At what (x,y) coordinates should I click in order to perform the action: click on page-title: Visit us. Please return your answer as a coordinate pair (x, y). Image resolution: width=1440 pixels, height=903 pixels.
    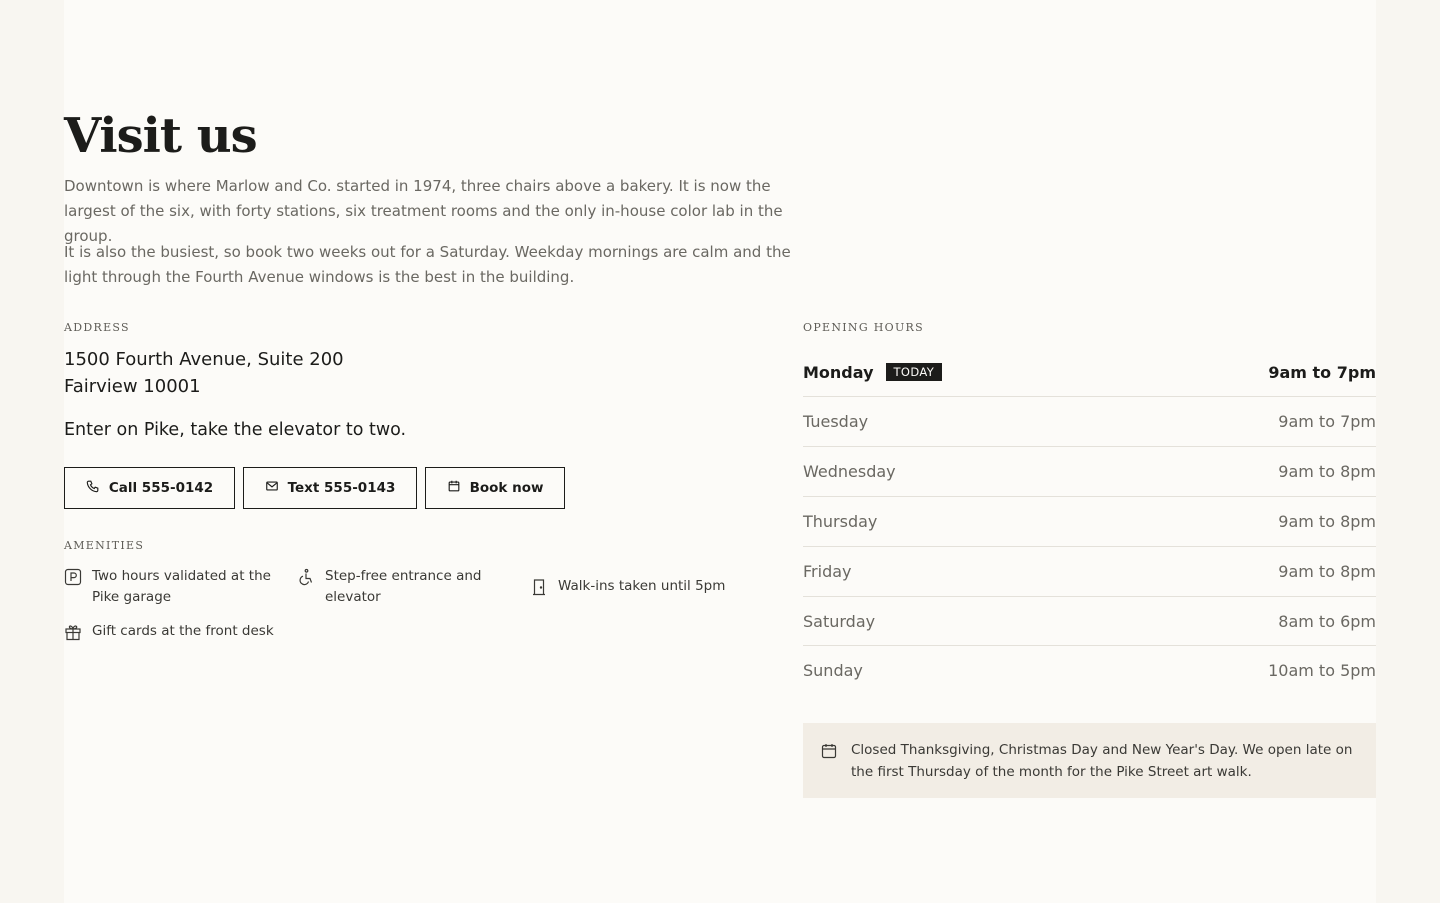
    Looking at the image, I should click on (161, 136).